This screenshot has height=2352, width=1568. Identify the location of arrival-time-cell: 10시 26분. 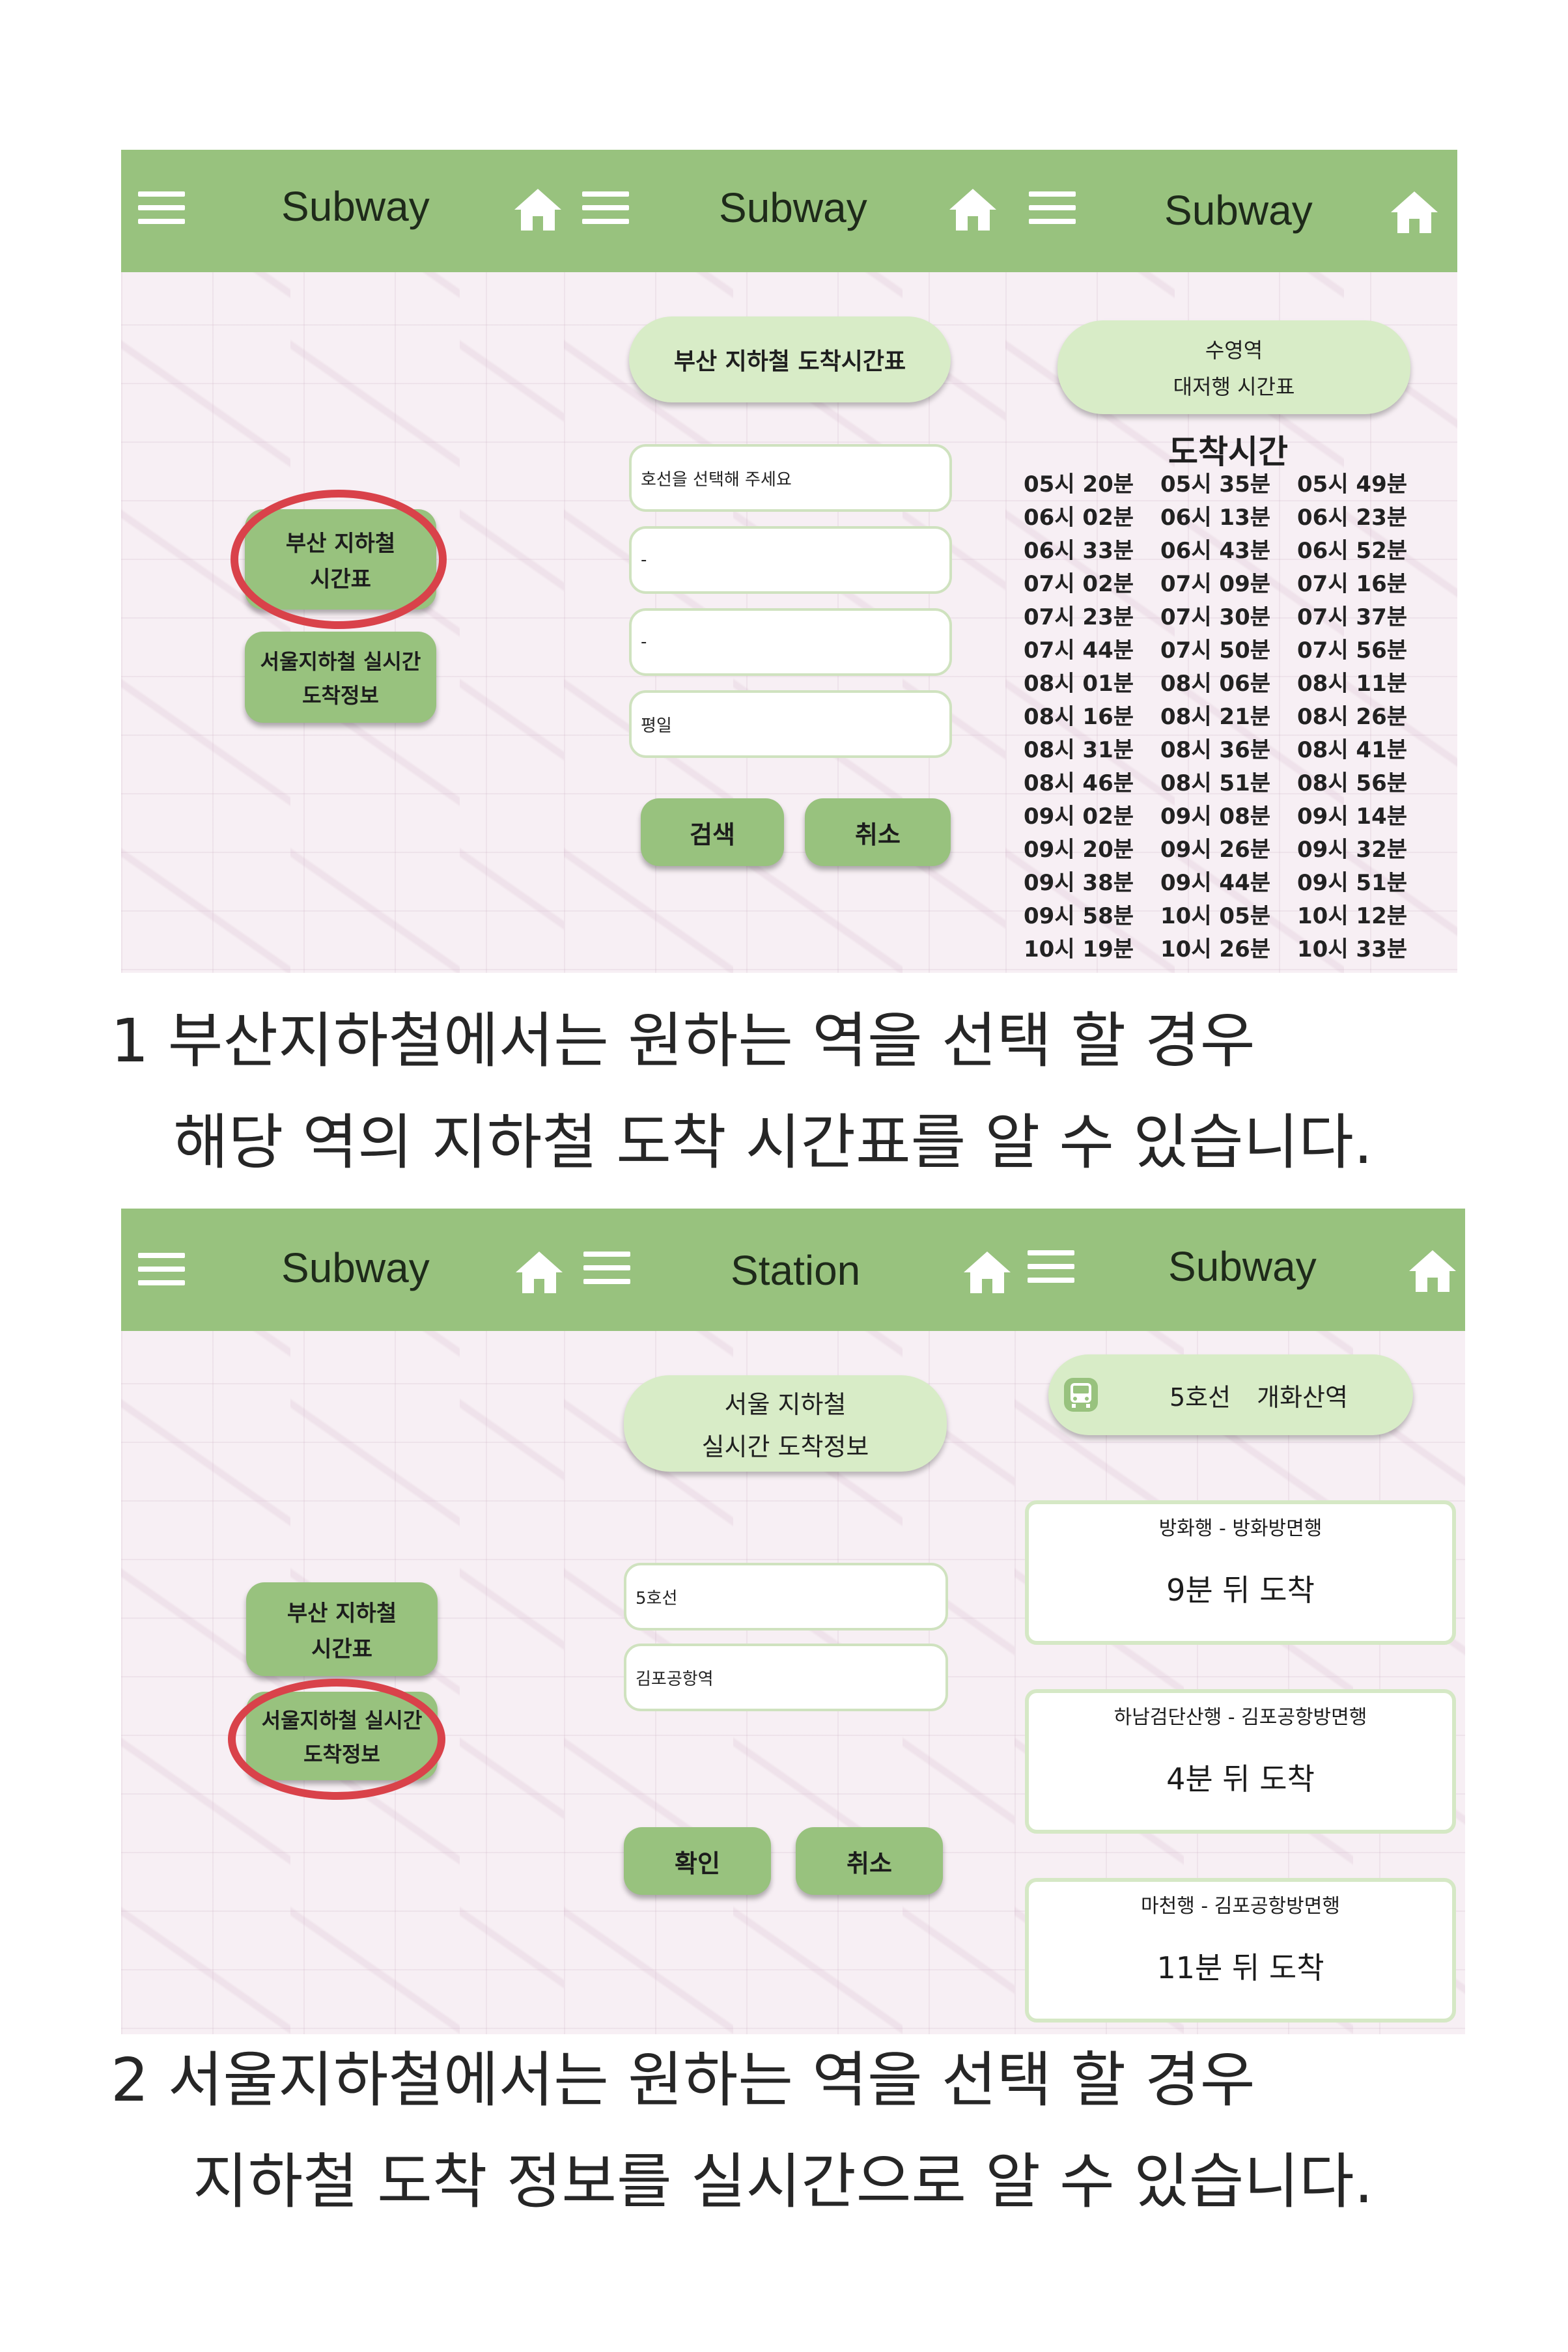
(1216, 949).